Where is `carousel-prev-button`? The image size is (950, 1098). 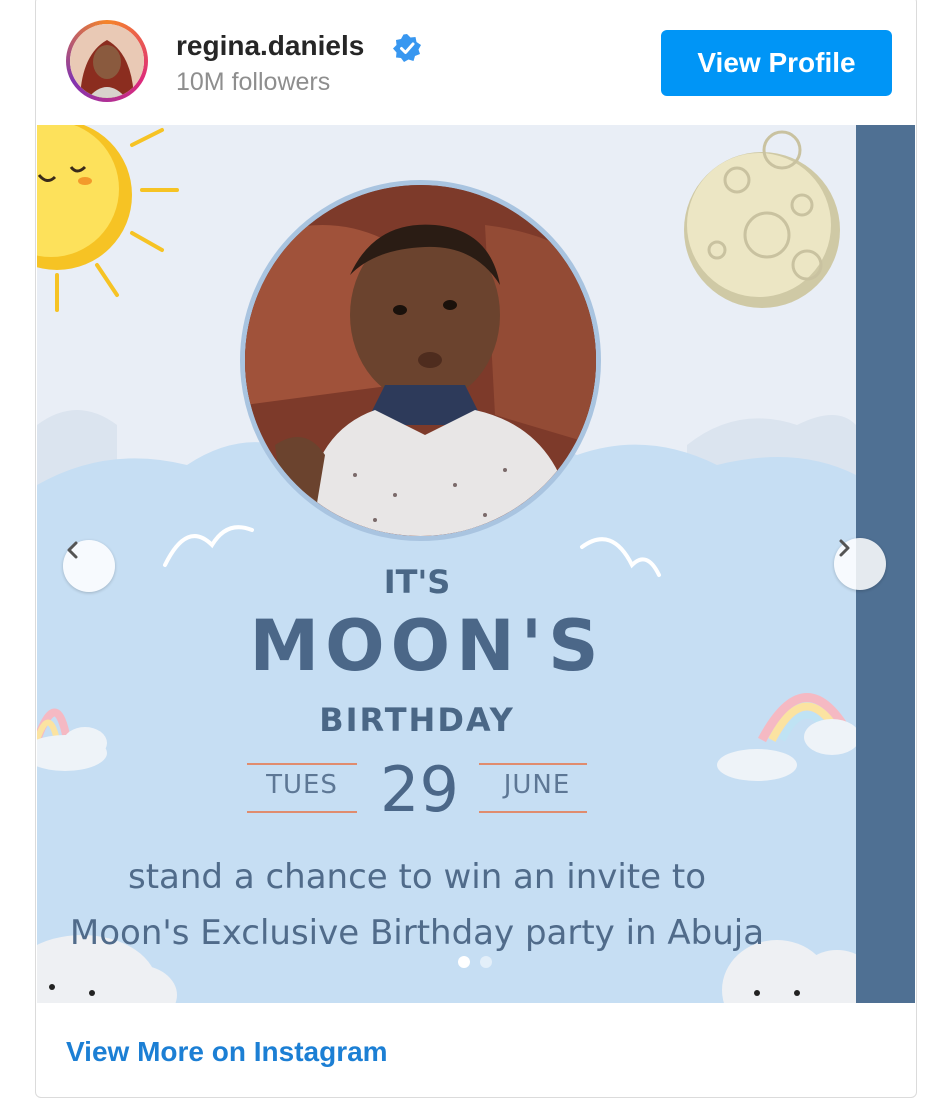
carousel-prev-button is located at coordinates (89, 566).